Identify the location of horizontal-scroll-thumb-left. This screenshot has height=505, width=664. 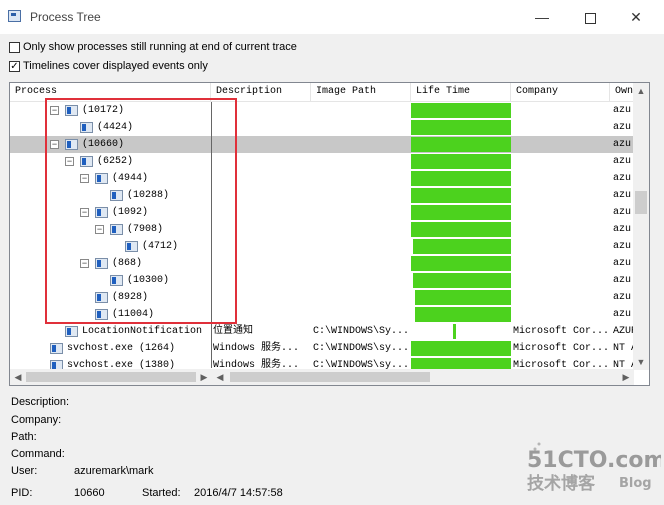
(111, 377).